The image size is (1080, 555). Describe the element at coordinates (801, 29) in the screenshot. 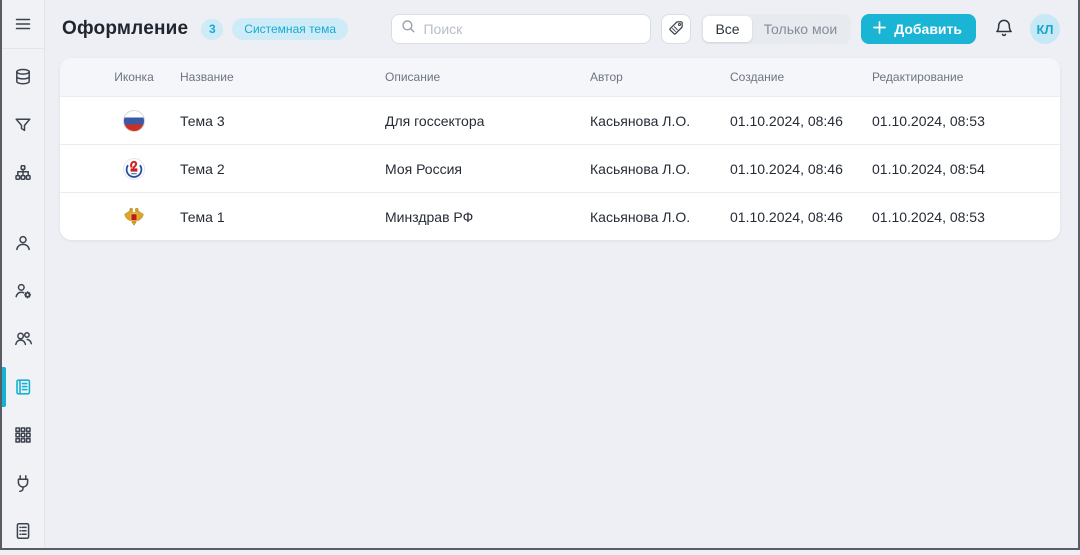

I see `filter-mine-button: Только мои` at that location.